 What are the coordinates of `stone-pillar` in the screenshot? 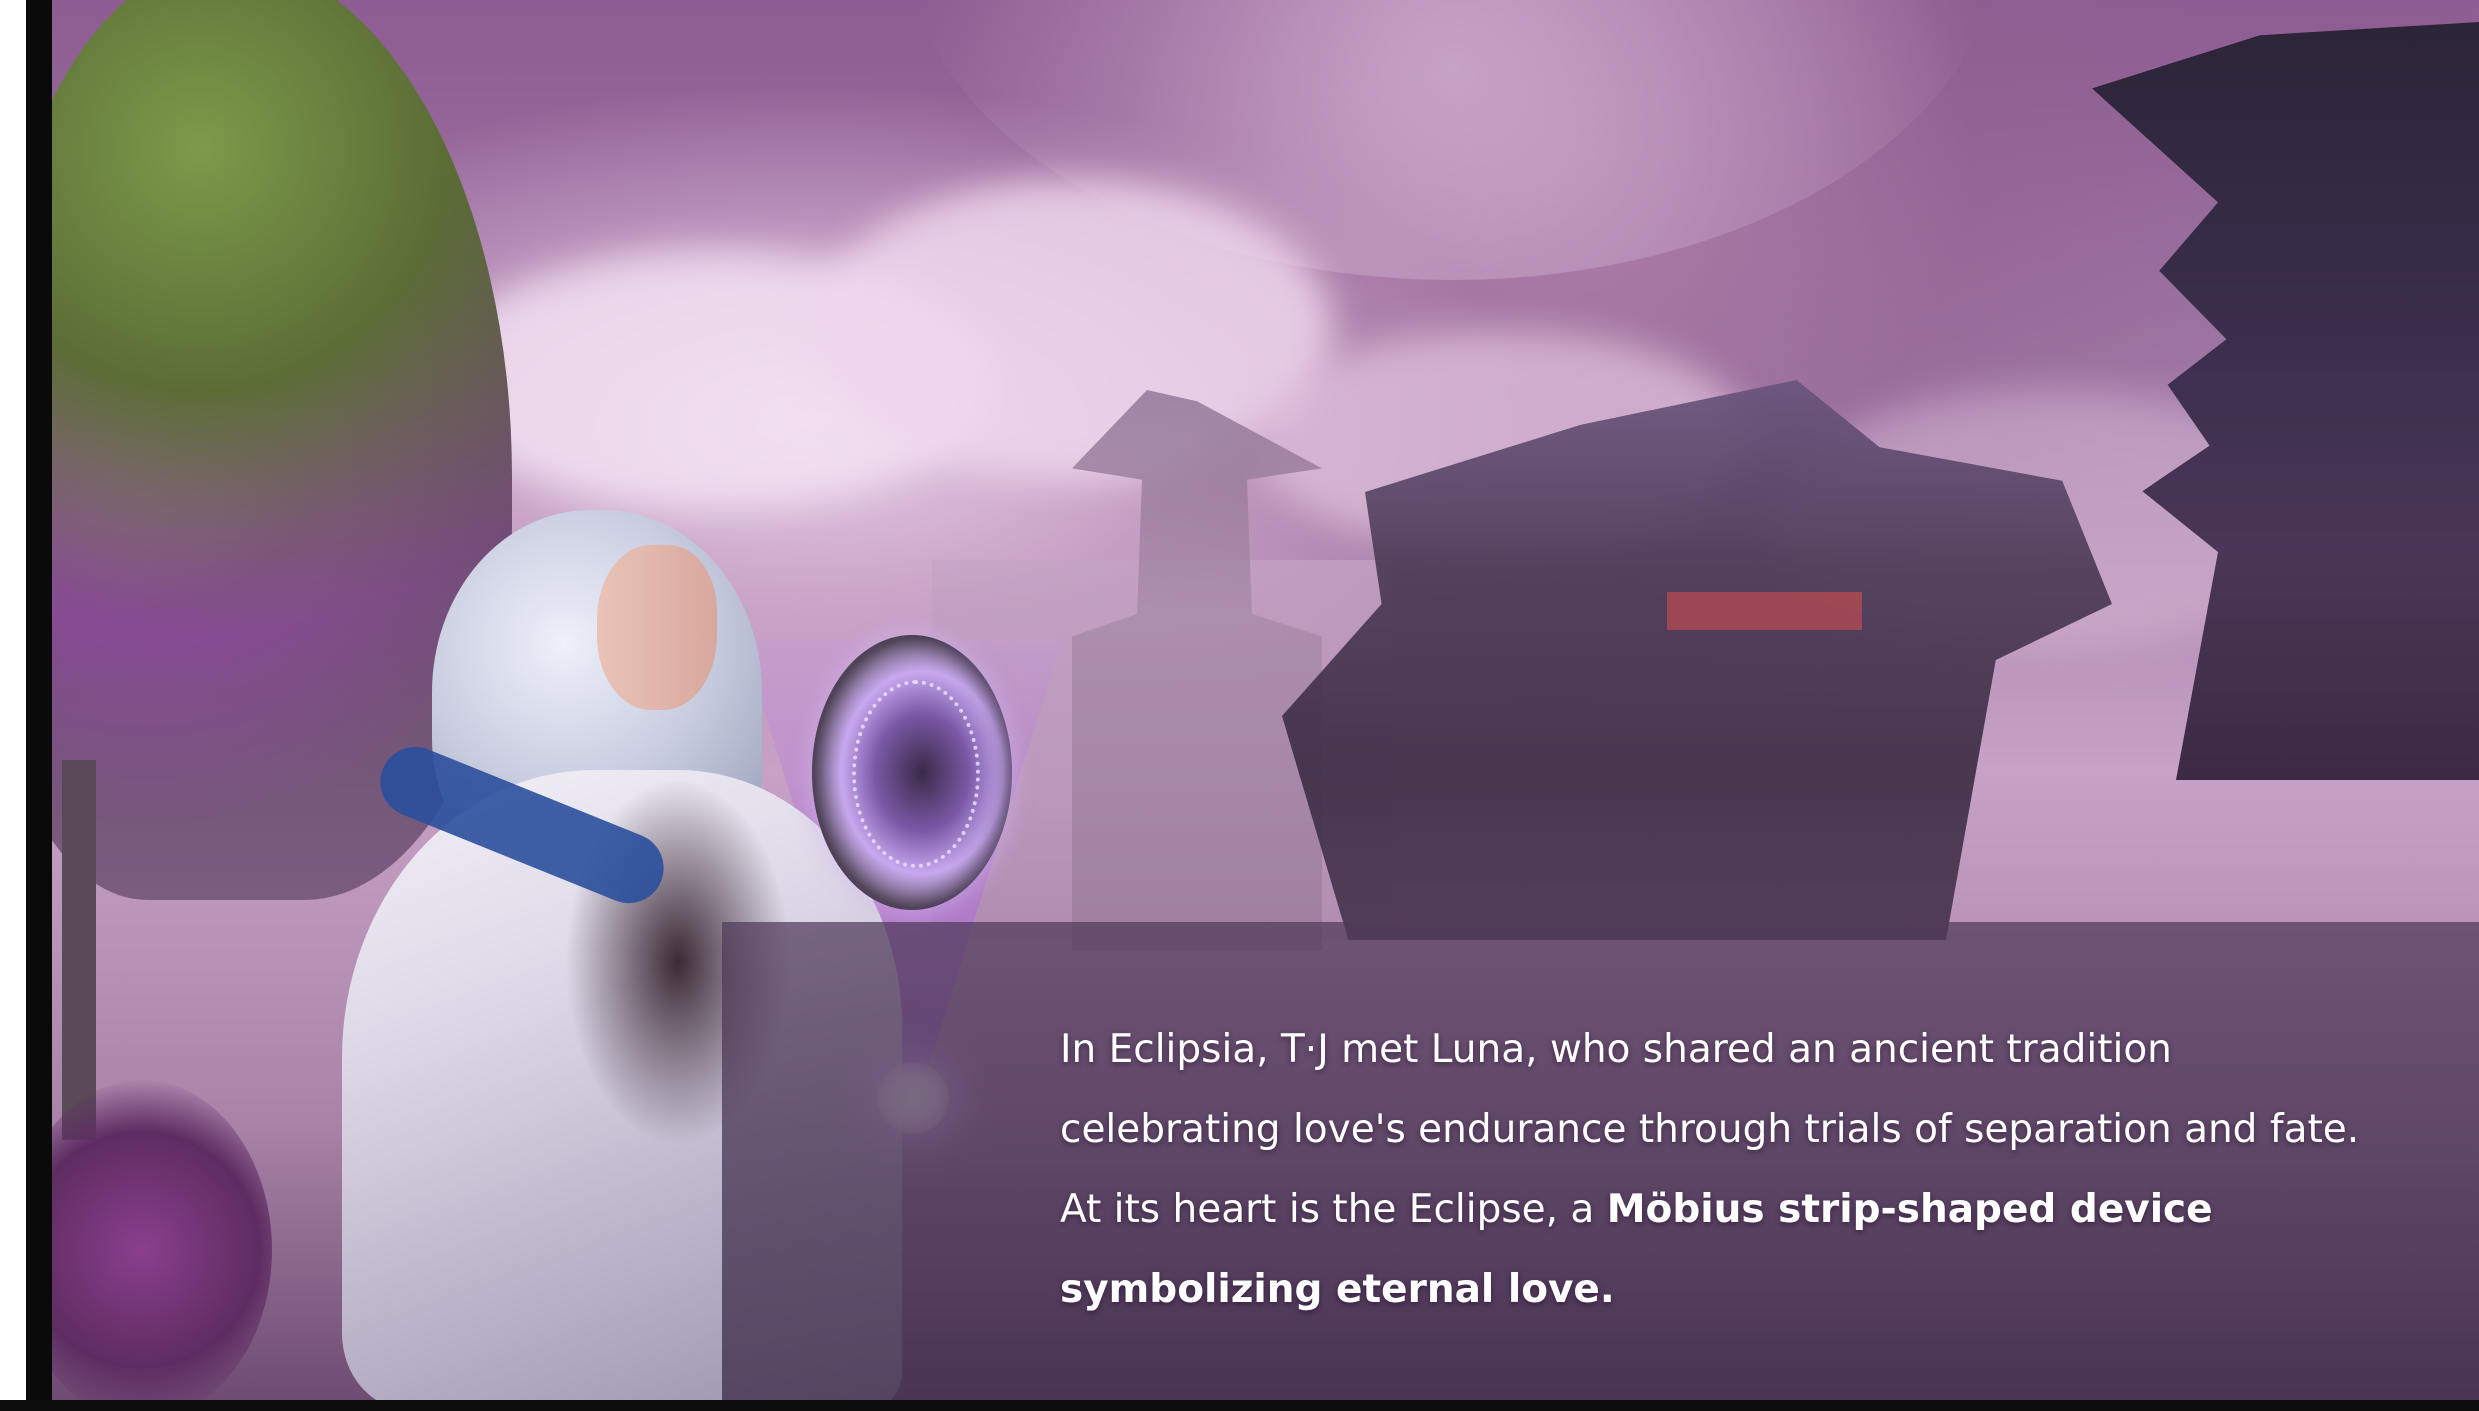 It's located at (79, 950).